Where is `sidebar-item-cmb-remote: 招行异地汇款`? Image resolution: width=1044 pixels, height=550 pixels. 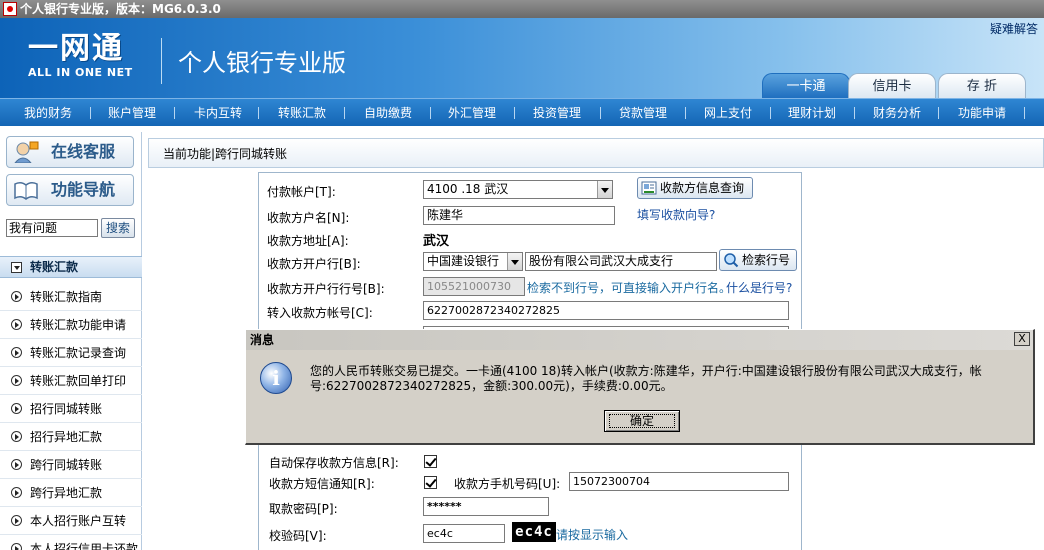 sidebar-item-cmb-remote: 招行异地汇款 is located at coordinates (71, 437).